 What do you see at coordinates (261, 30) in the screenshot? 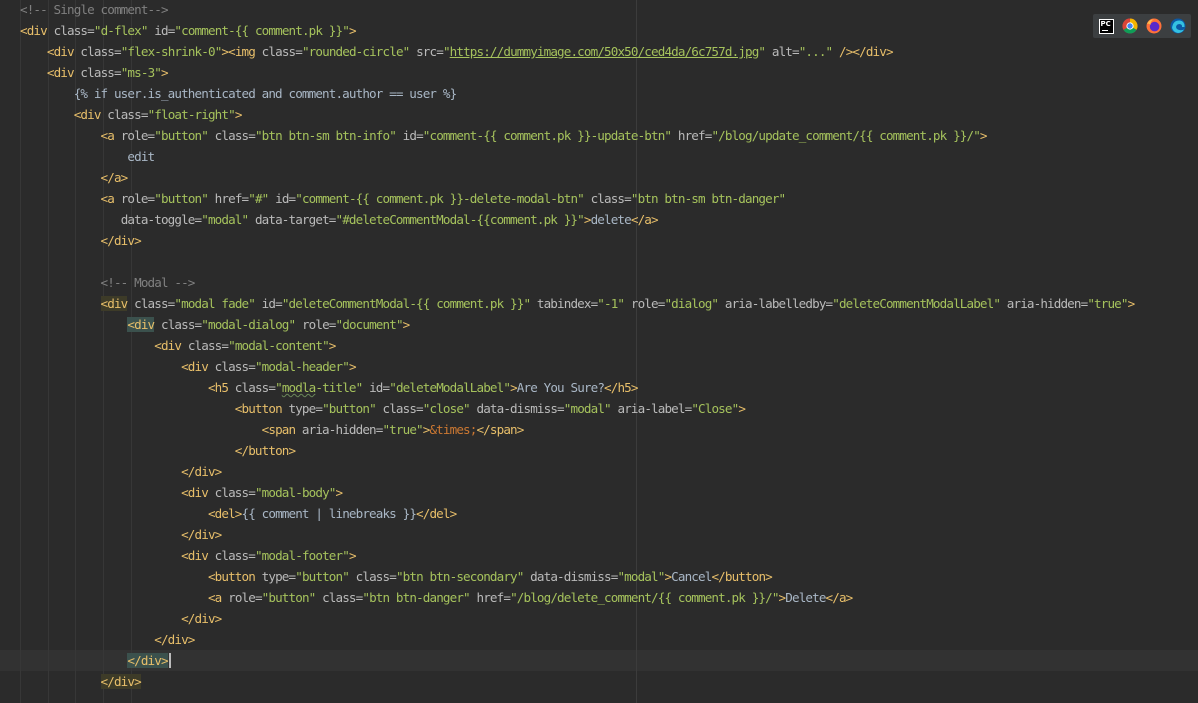
I see `code-token: "comment-{{ comment.pk }}"` at bounding box center [261, 30].